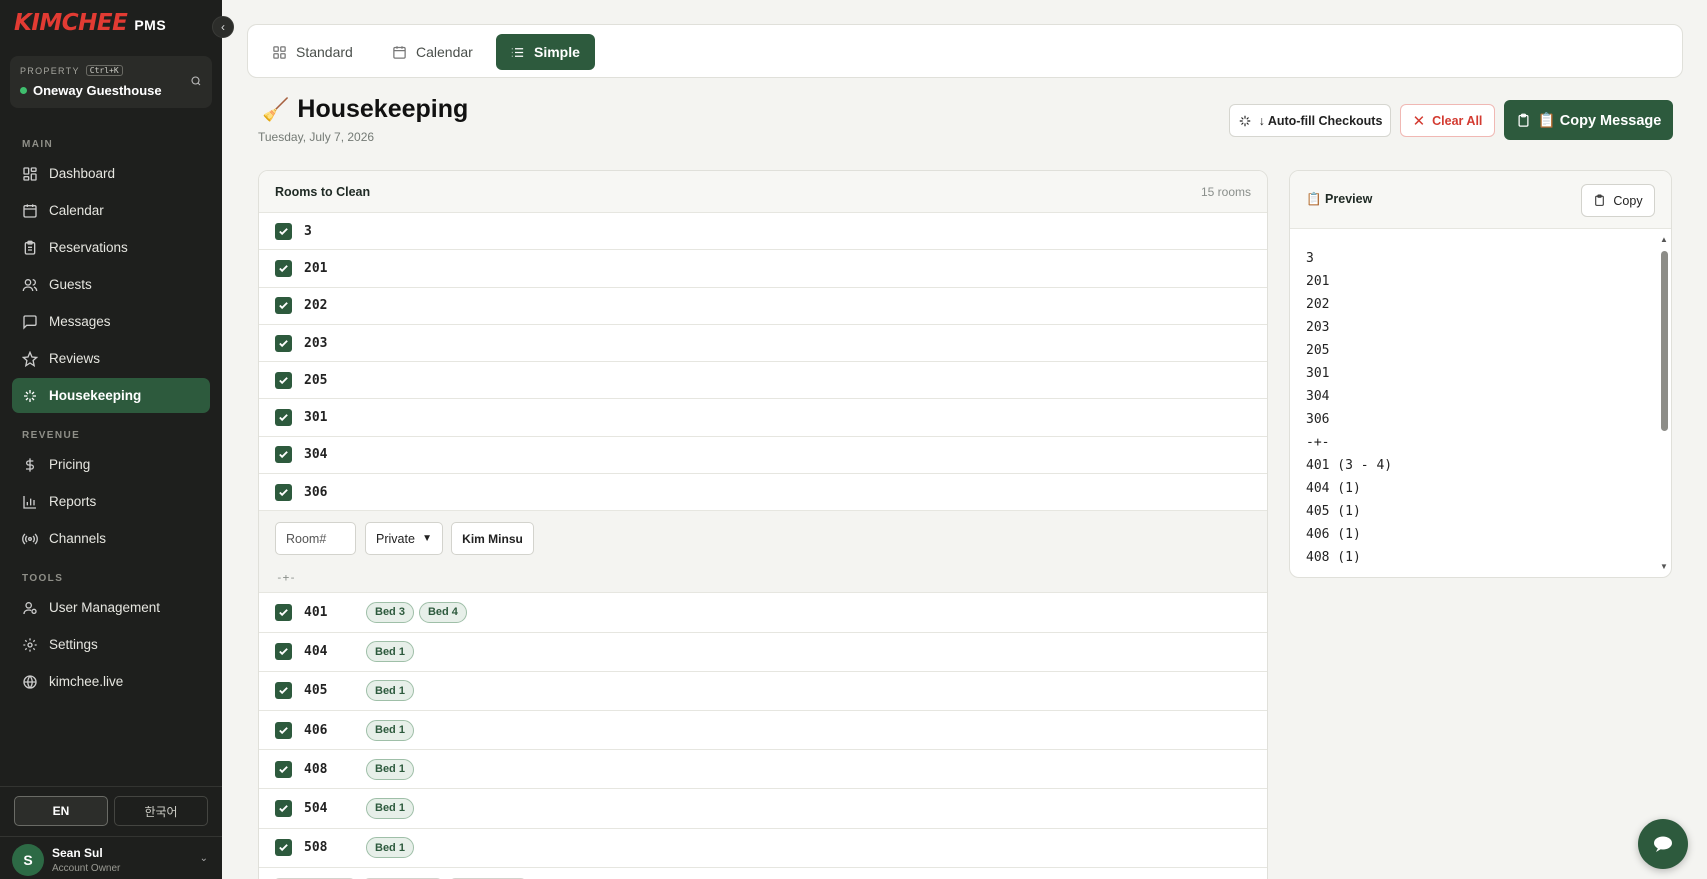 This screenshot has width=1707, height=879. Describe the element at coordinates (763, 809) in the screenshot. I see `room-row: 504 Bed 1` at that location.